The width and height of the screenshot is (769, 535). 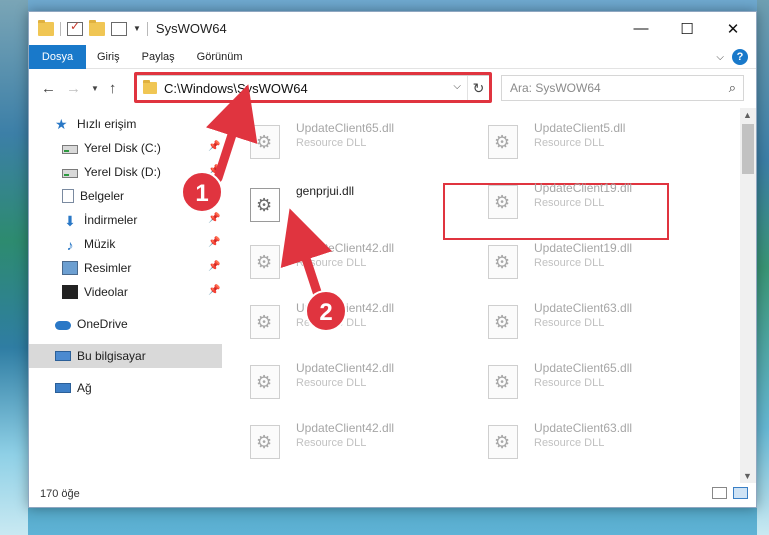 What do you see at coordinates (326, 311) in the screenshot?
I see `step-badge-2: 2` at bounding box center [326, 311].